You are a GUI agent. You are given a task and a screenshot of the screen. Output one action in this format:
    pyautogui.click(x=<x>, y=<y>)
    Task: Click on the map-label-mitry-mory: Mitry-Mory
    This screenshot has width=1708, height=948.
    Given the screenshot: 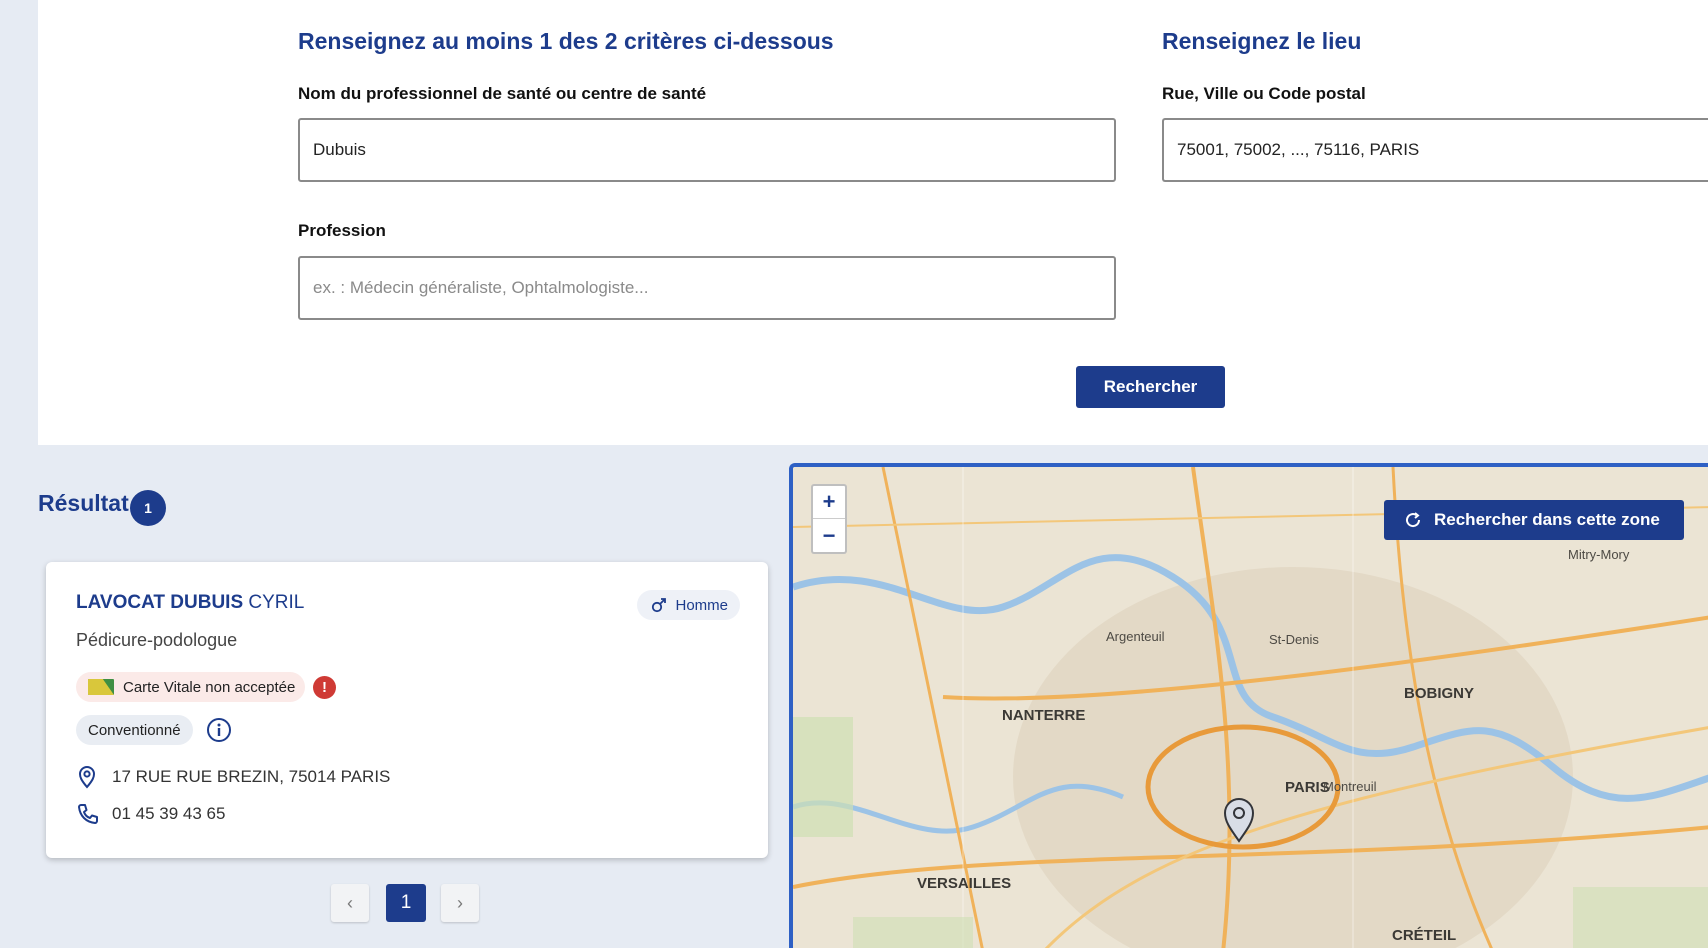 What is the action you would take?
    pyautogui.click(x=1599, y=554)
    